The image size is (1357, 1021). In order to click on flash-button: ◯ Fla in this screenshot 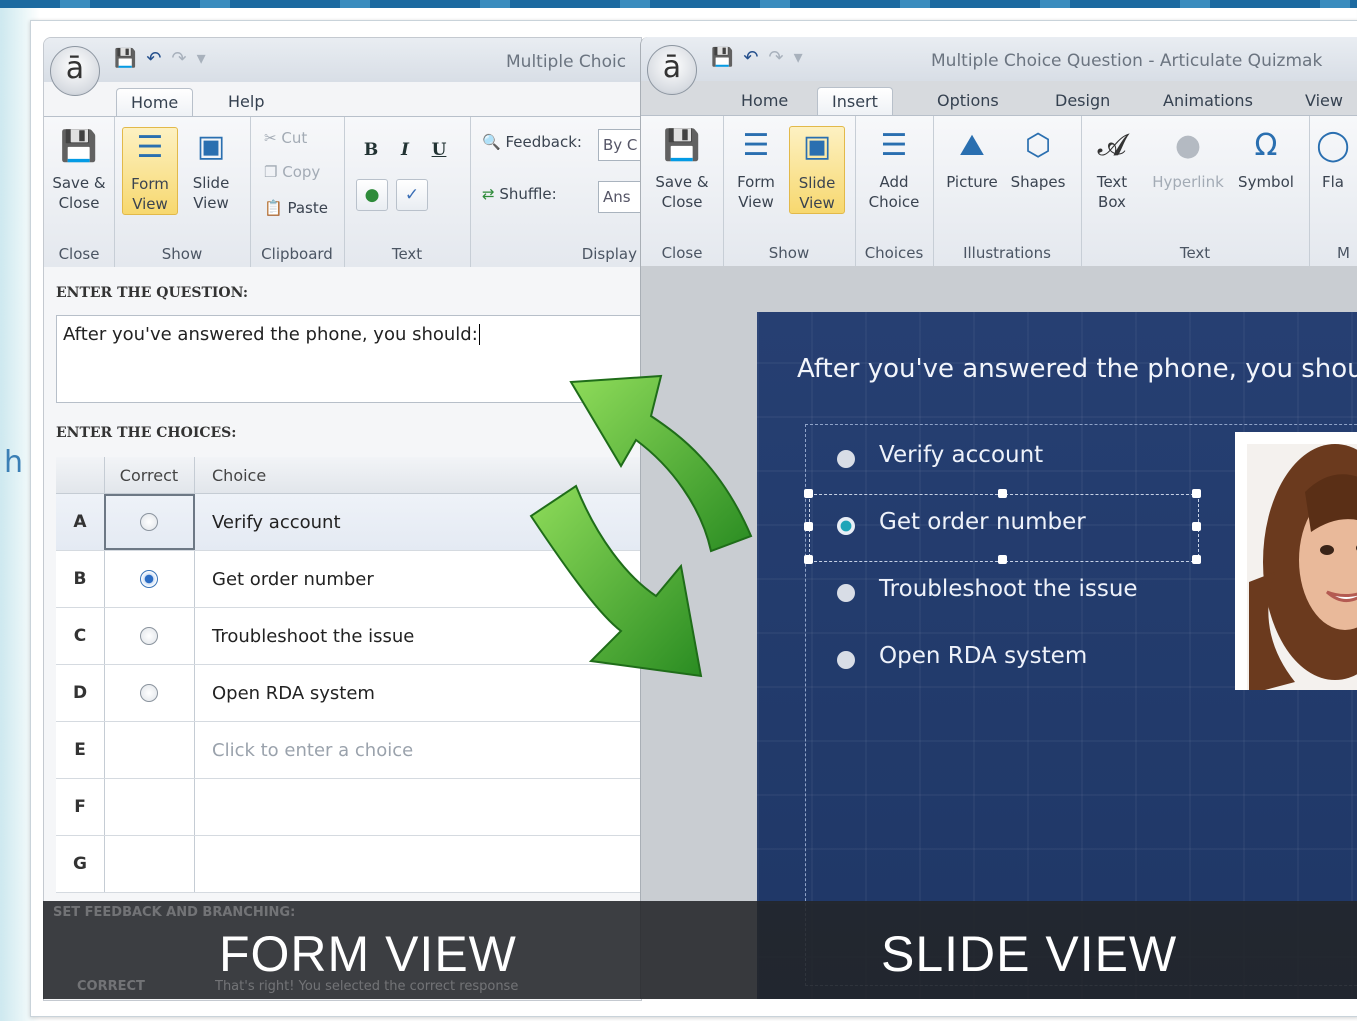, I will do `click(1333, 159)`.